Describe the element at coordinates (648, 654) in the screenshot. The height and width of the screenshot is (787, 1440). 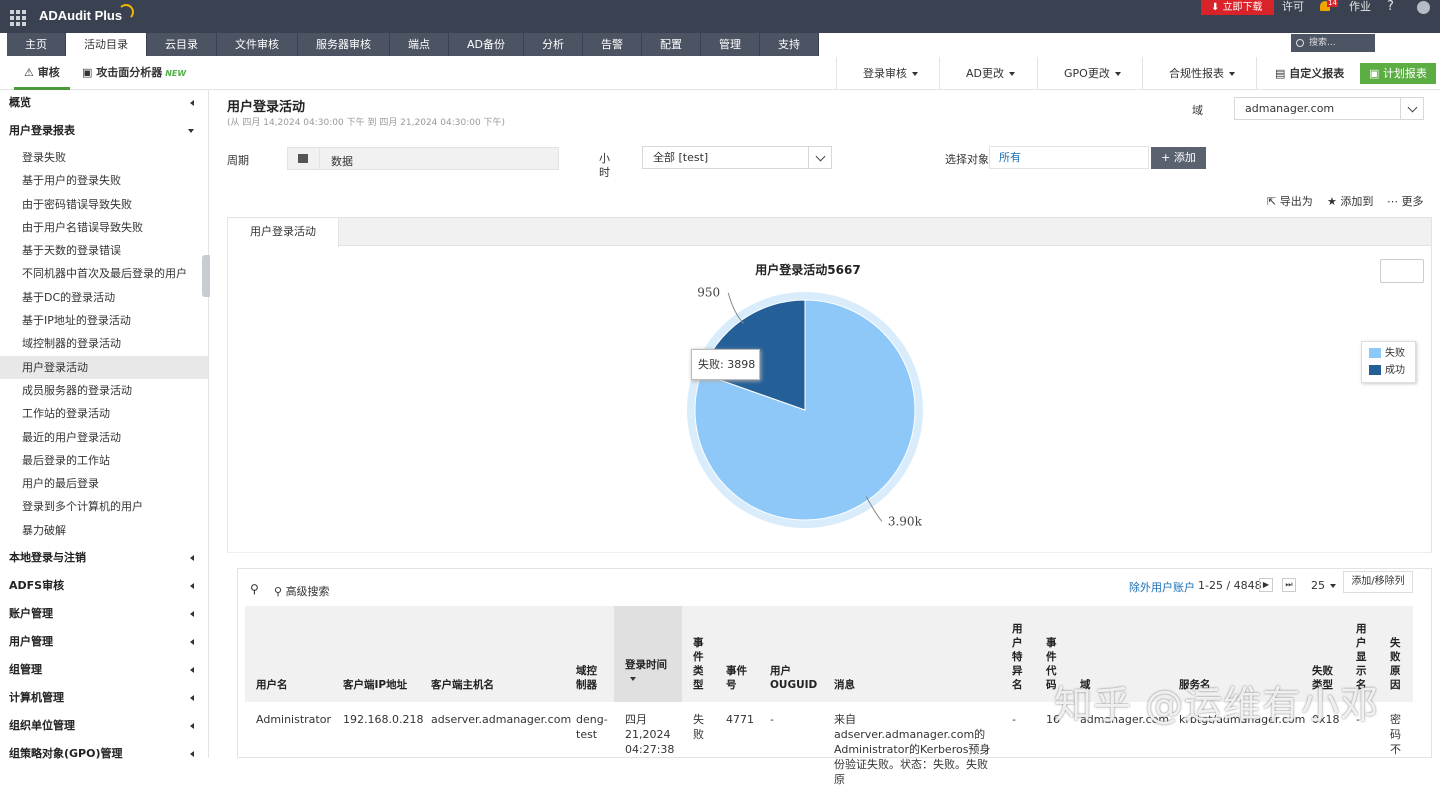
I see `col-logon-time: 登录时间` at that location.